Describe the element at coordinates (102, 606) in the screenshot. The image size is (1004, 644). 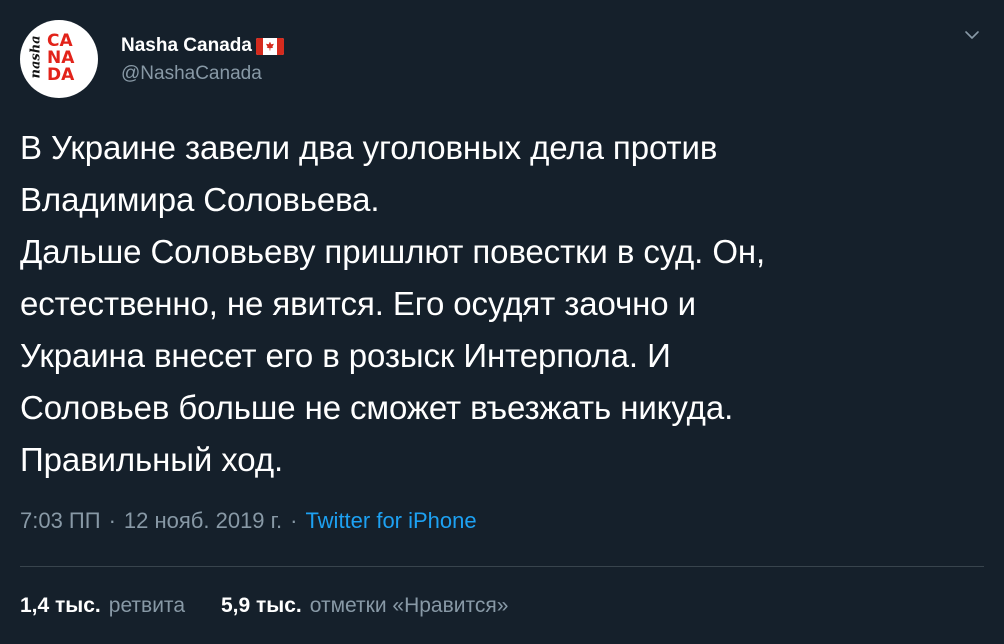
I see `retweets-stat: 1,4 тыс. ретвита` at that location.